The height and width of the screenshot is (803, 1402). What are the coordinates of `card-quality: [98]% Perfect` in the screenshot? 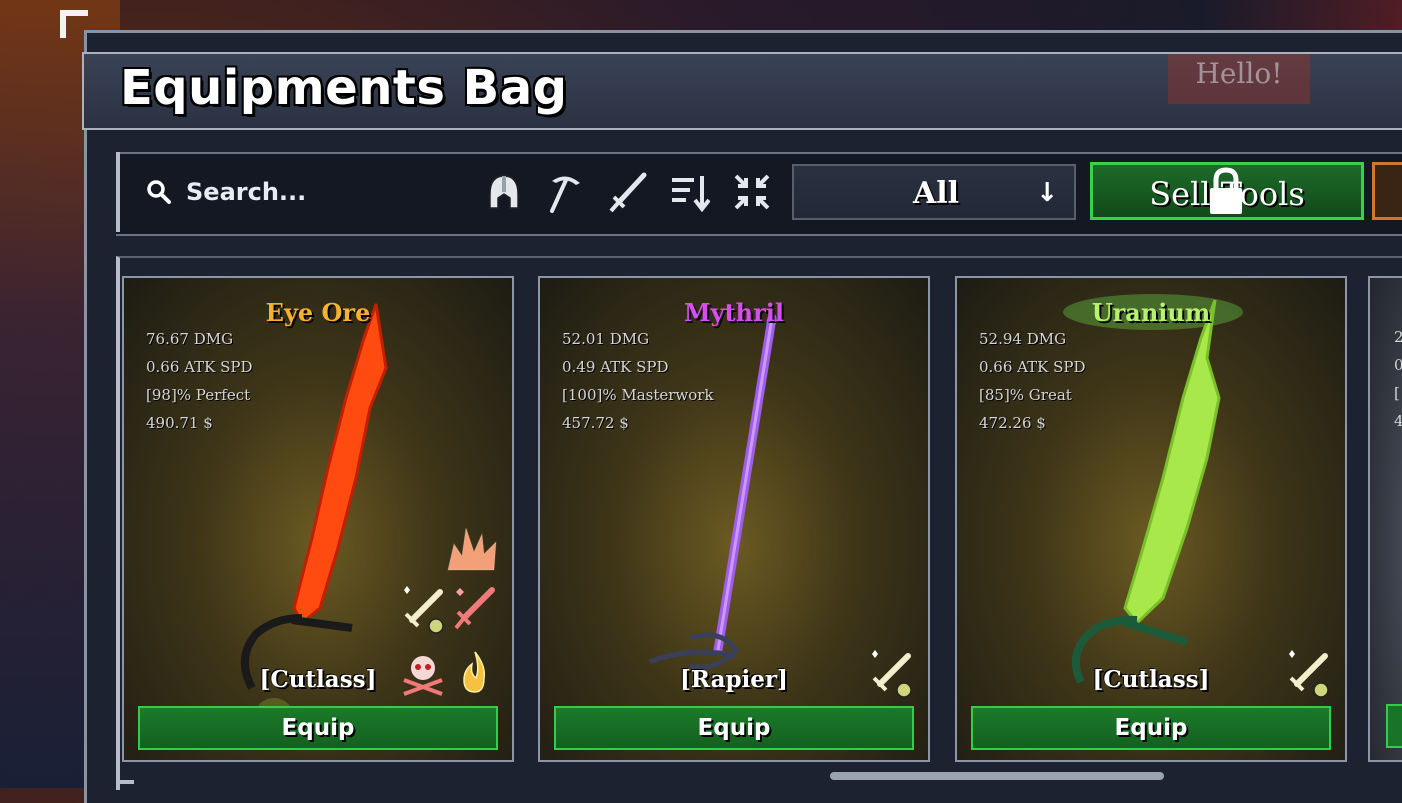 It's located at (198, 395).